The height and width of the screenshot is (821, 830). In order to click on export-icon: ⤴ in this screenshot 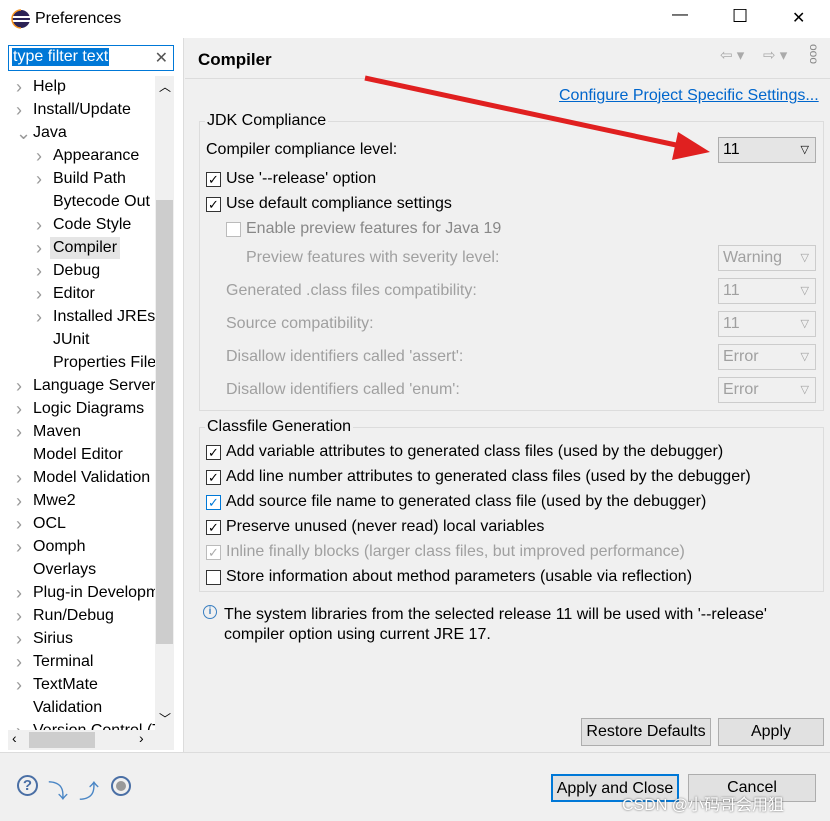, I will do `click(89, 789)`.